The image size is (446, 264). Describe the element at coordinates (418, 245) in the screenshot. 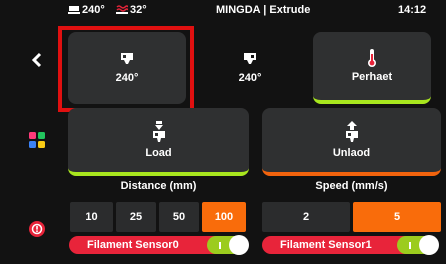

I see `filament-sensor1-toggle` at that location.